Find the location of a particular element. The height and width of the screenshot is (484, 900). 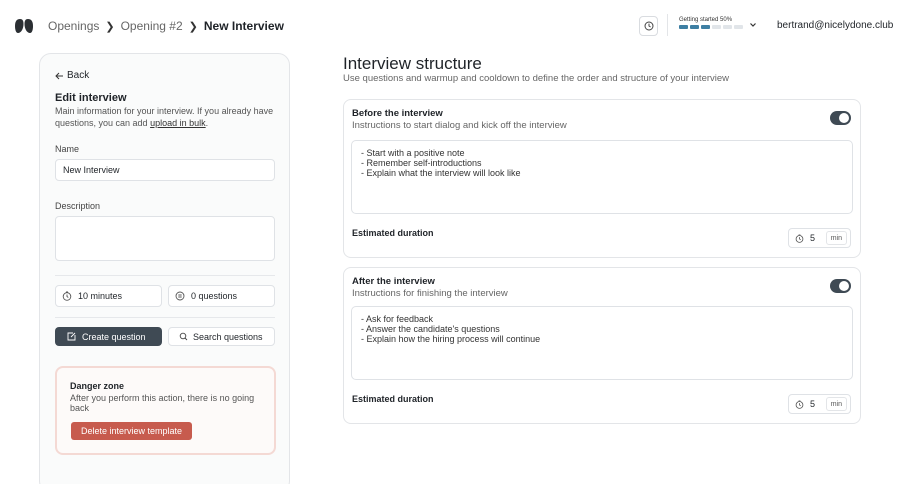

back-button: Back is located at coordinates (72, 75).